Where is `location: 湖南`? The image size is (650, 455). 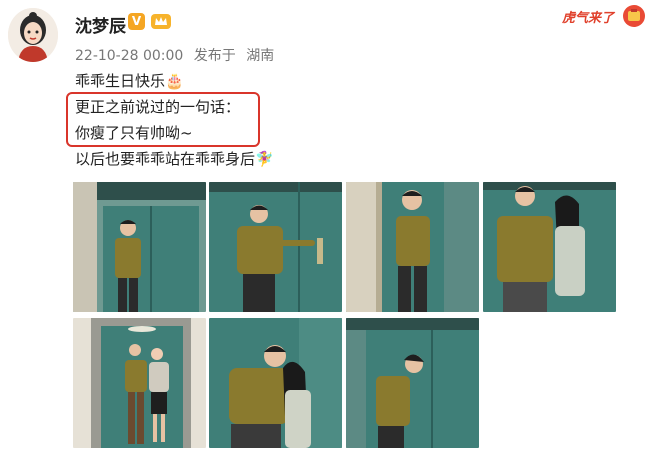
location: 湖南 is located at coordinates (260, 56).